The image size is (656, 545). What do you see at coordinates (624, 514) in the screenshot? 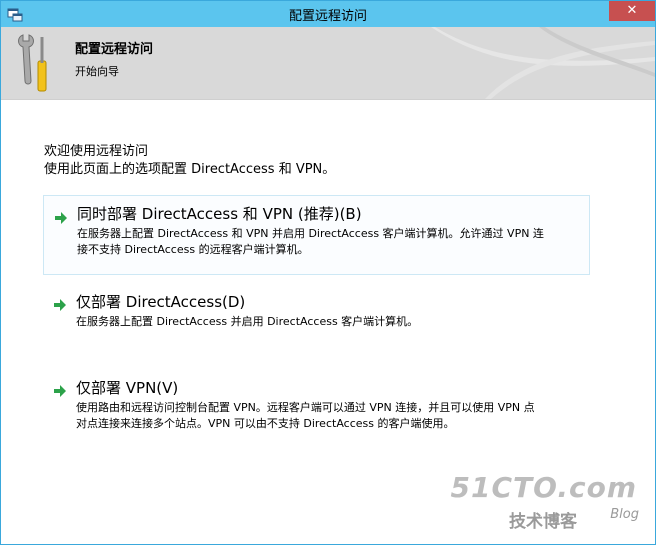
I see `watermark-blog: Blog` at bounding box center [624, 514].